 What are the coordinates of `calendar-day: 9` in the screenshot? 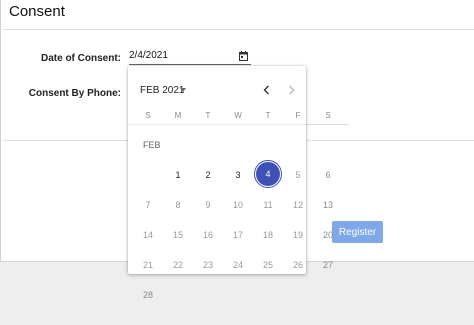 It's located at (208, 205).